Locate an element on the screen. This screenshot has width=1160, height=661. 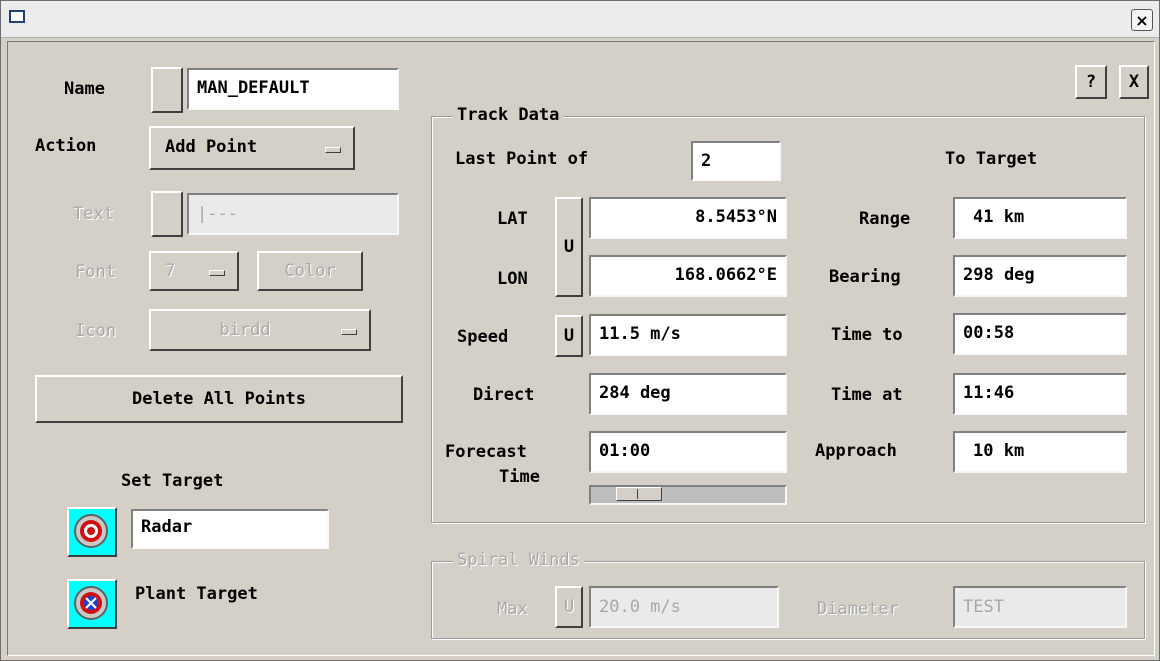
text-label: Text is located at coordinates (93, 214).